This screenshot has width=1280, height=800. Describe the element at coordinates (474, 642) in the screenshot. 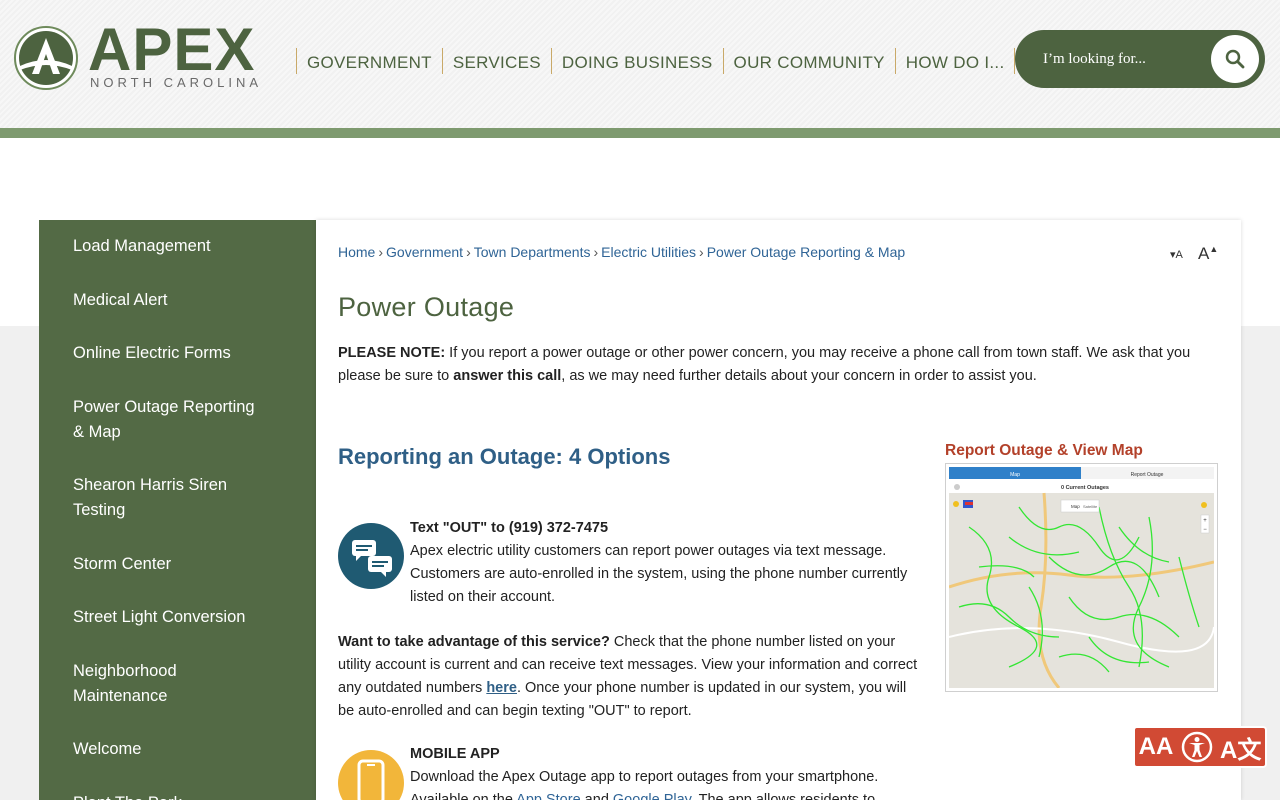

I see `advantage-bold: Want to take advantage of this service?` at that location.